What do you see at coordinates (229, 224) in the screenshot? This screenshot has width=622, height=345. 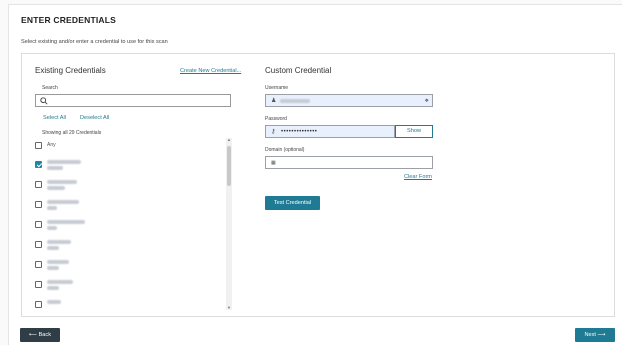 I see `list-scrollbar: ▲ ▼` at bounding box center [229, 224].